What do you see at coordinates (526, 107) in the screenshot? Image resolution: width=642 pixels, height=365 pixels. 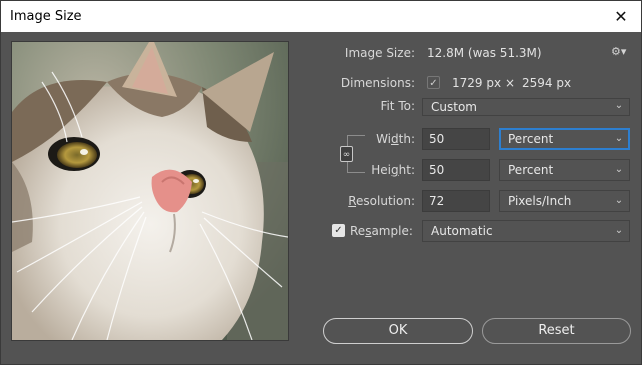 I see `fit-to-select: Custom ⌄` at bounding box center [526, 107].